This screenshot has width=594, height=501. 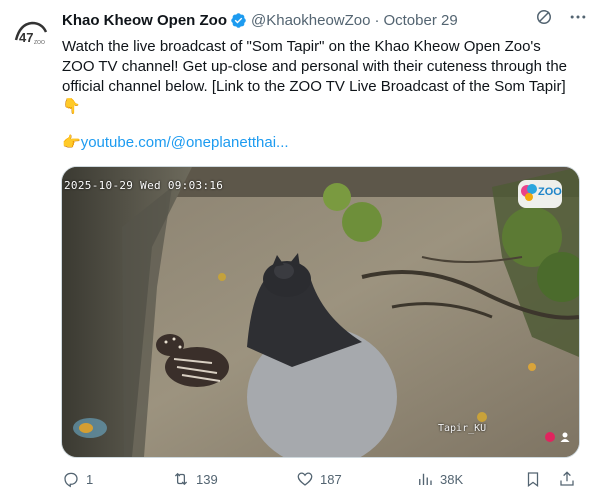 I want to click on bookmark-button, so click(x=533, y=479).